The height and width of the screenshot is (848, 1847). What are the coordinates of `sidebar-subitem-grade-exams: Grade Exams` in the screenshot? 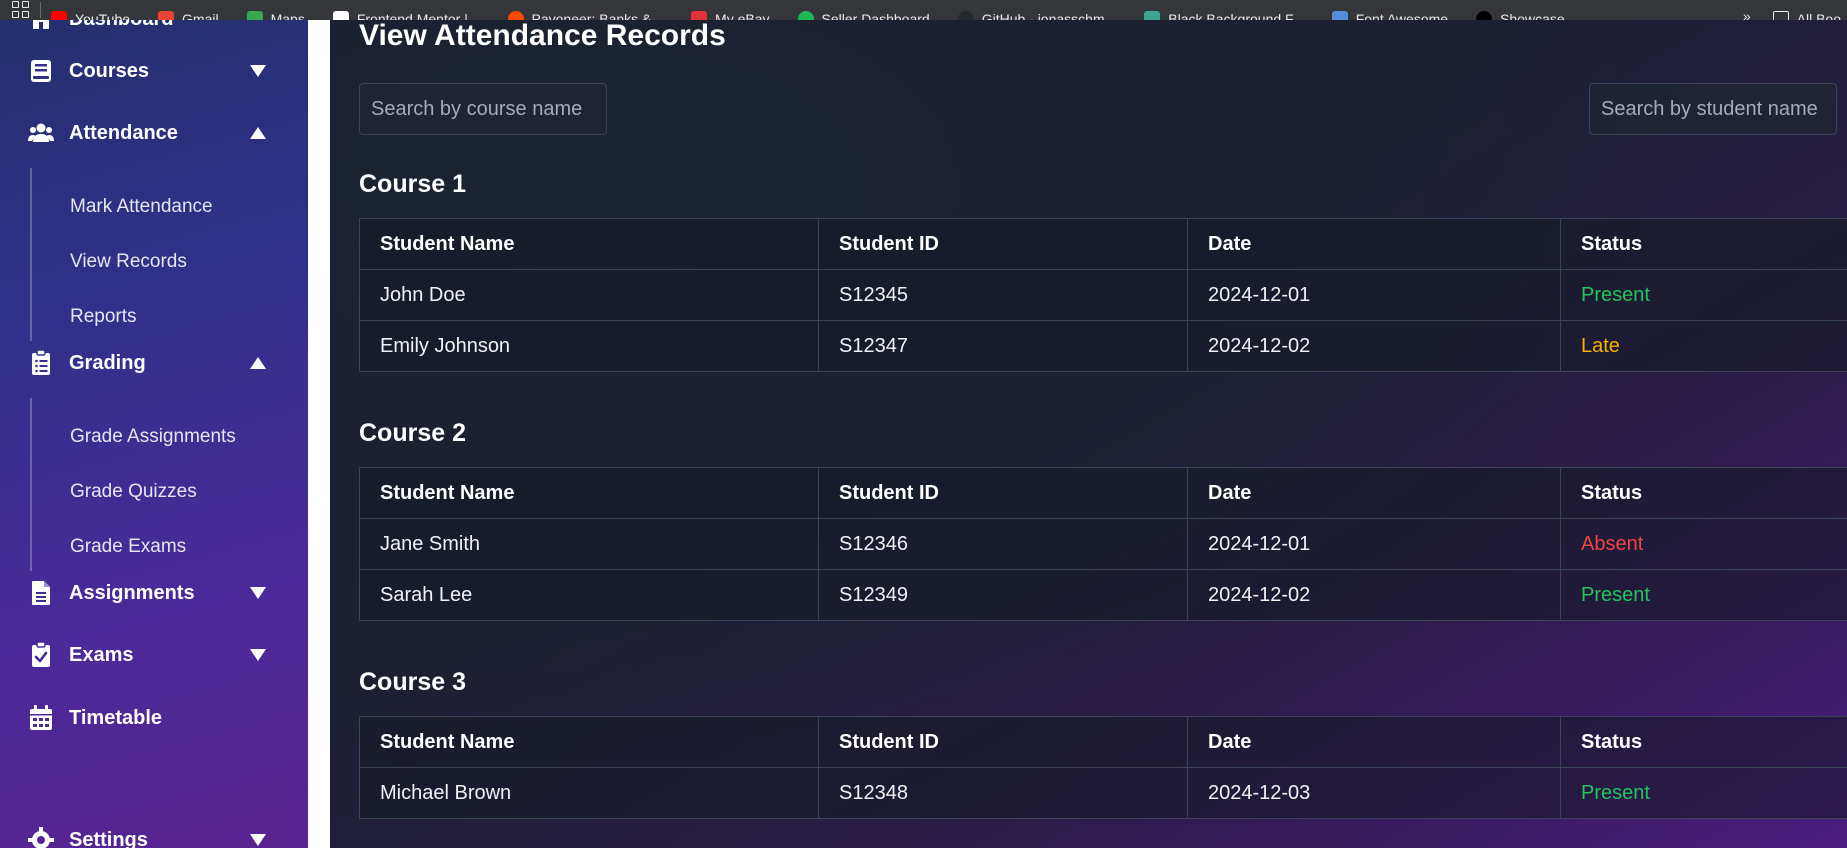 It's located at (128, 547).